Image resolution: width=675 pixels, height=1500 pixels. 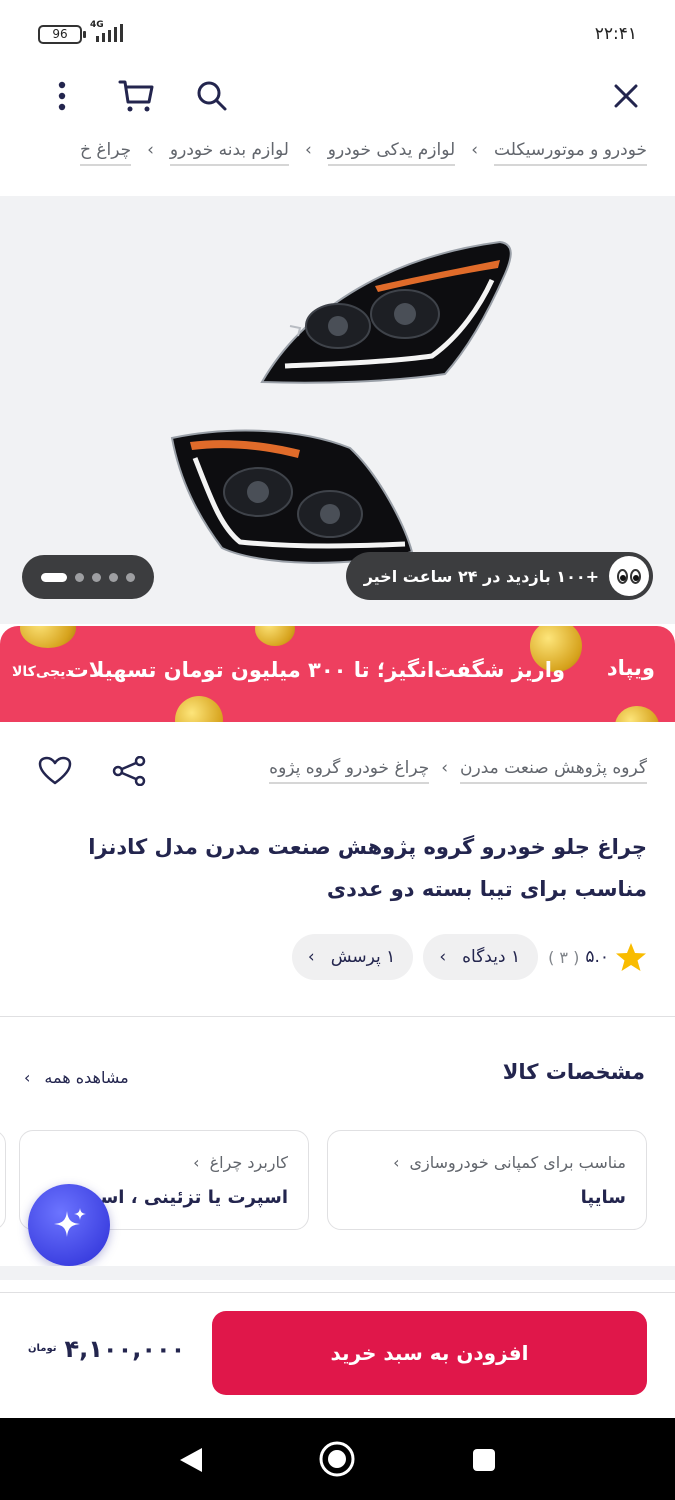 I want to click on spec-value: سایپا, so click(x=603, y=1197).